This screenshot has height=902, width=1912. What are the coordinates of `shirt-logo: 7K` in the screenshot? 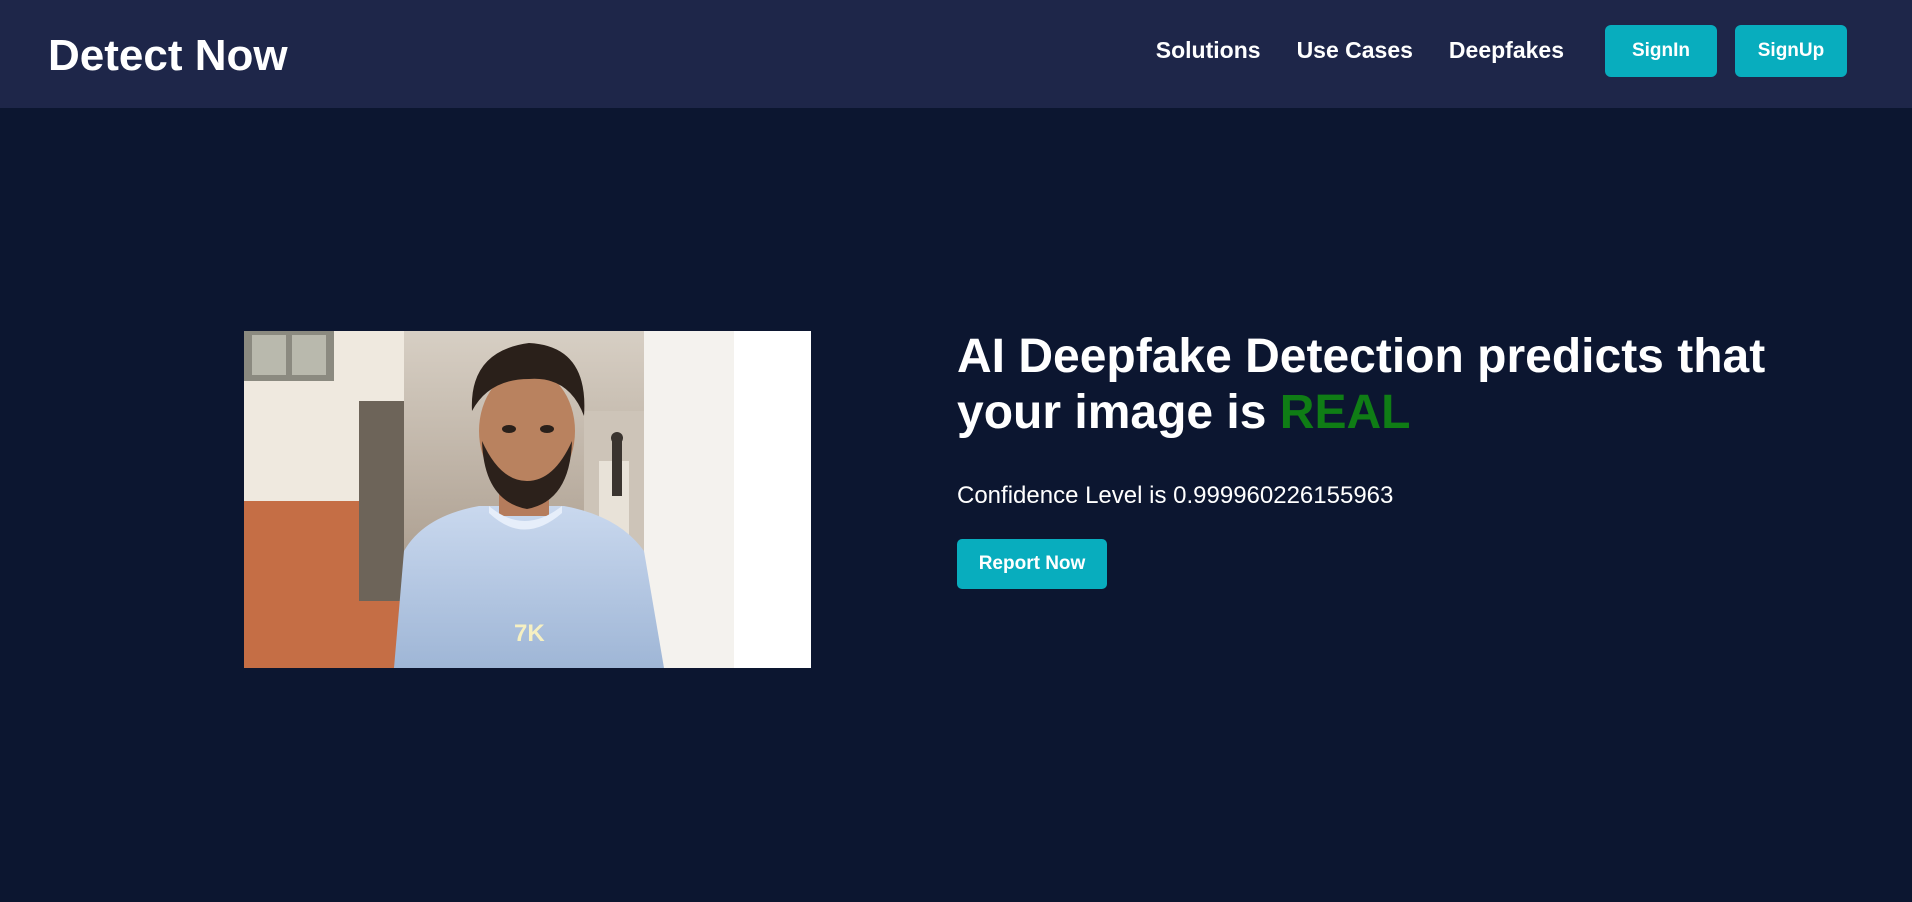 It's located at (529, 633).